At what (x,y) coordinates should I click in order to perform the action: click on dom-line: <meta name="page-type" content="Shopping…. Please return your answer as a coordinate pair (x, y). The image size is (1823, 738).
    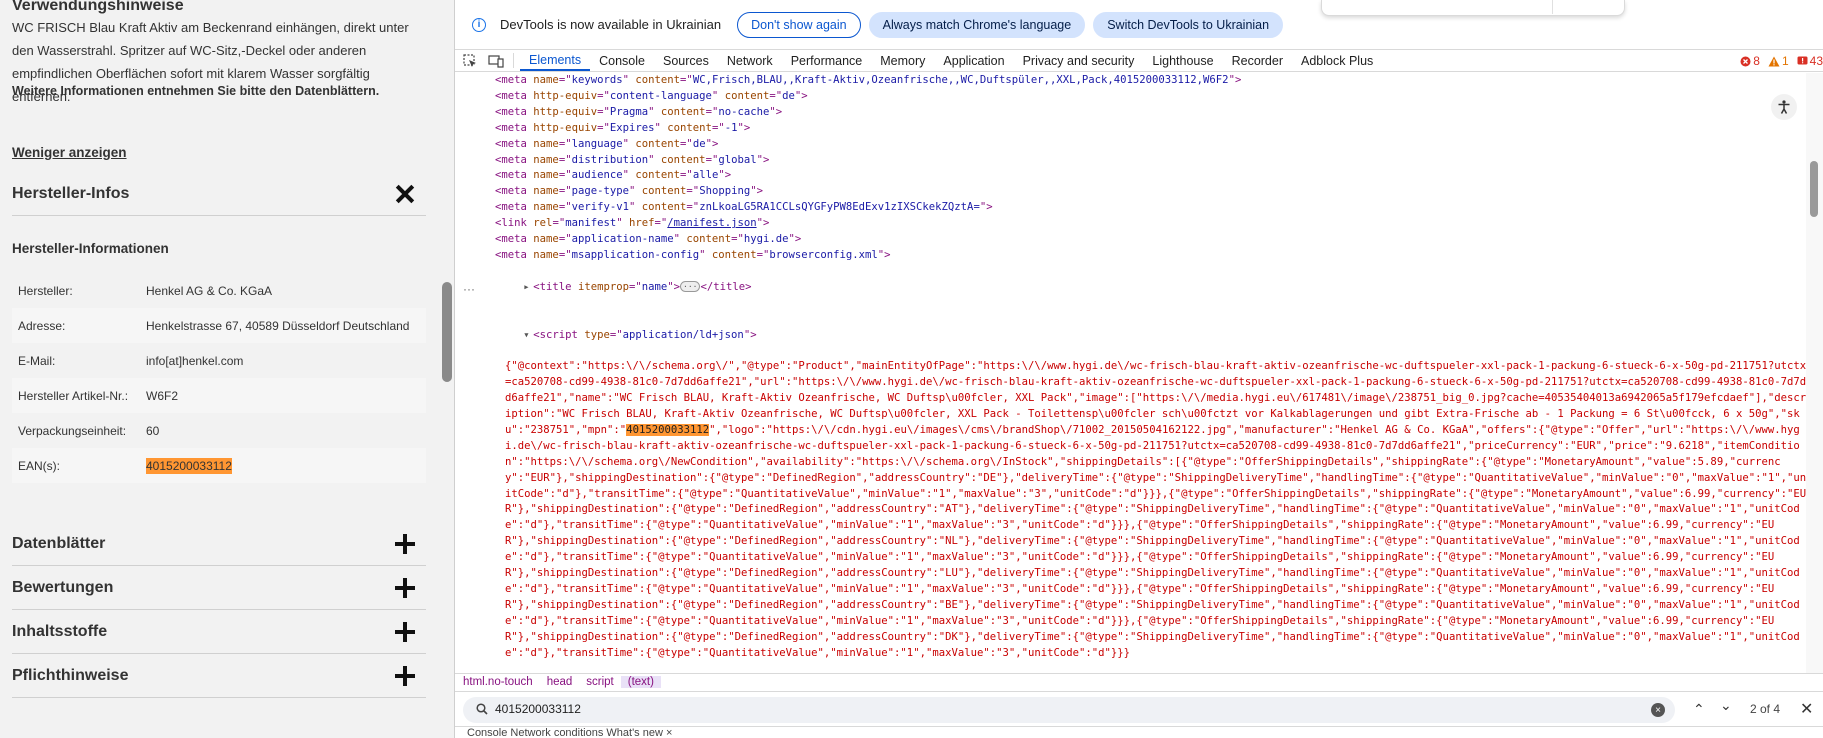
    Looking at the image, I should click on (1131, 192).